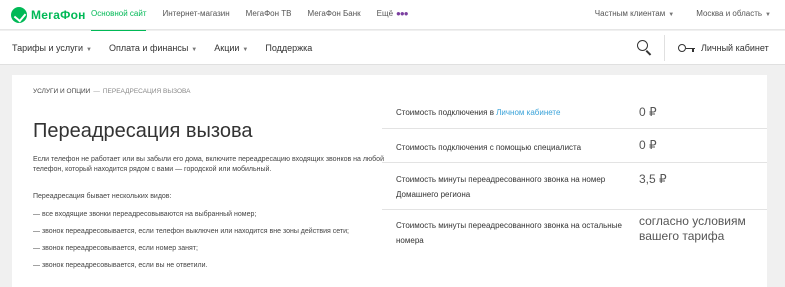 The image size is (785, 287). I want to click on region-selector: Москва и область ▼, so click(733, 14).